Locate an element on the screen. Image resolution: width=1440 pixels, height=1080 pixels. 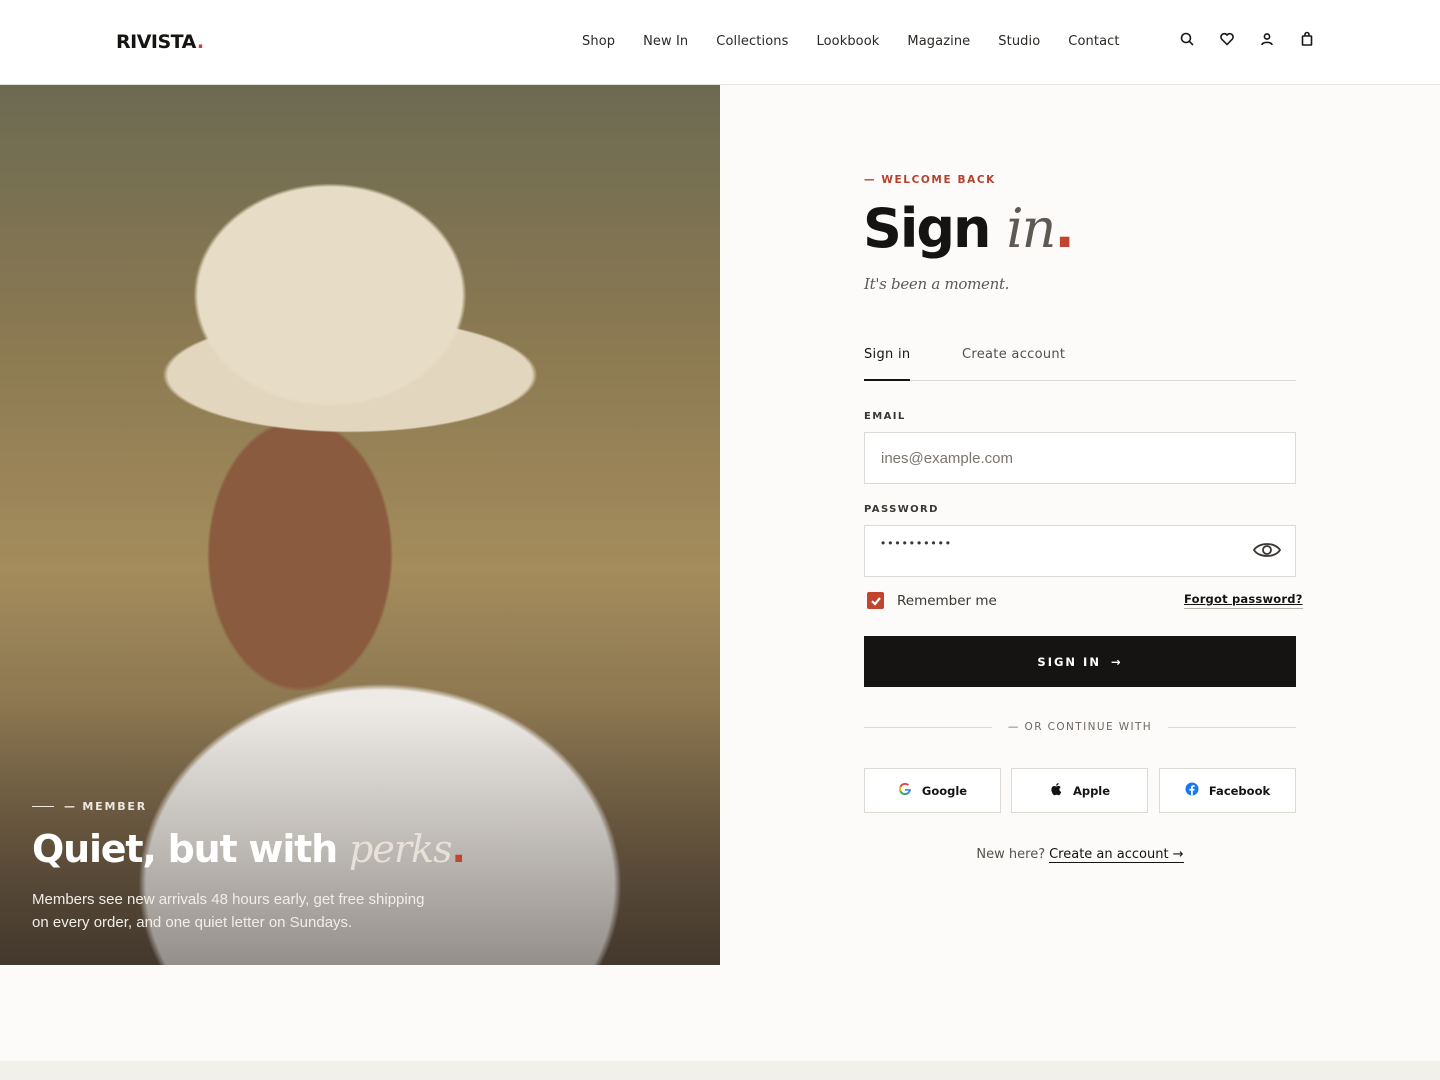
bag-icon is located at coordinates (1307, 39).